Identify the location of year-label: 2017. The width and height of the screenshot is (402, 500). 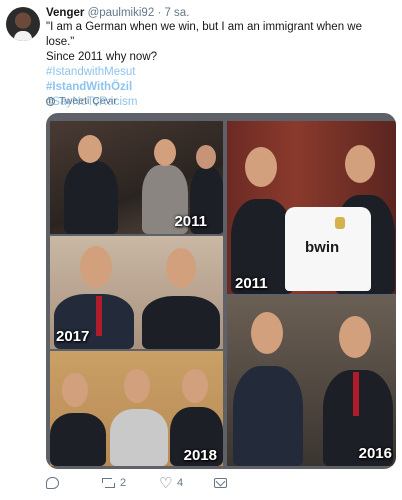
(73, 336).